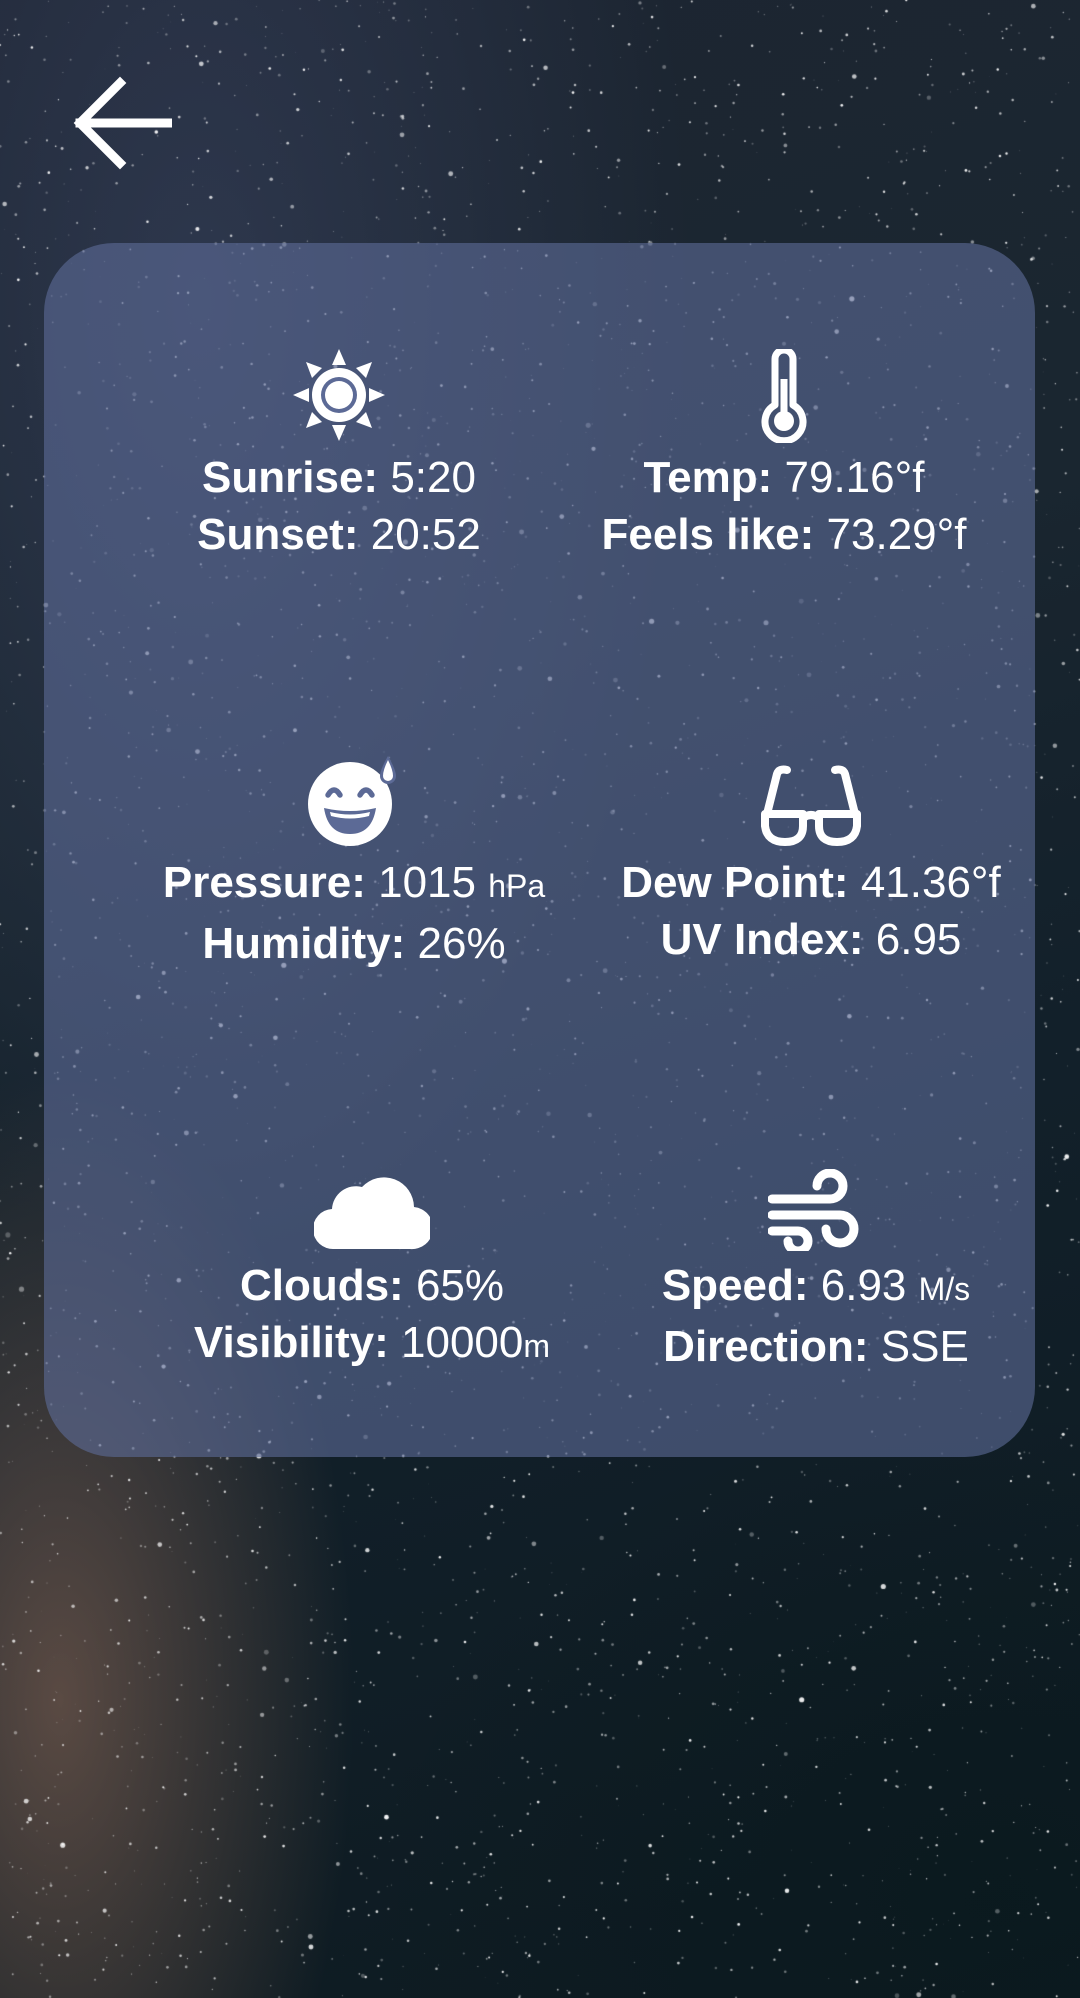 The height and width of the screenshot is (1998, 1080). Describe the element at coordinates (372, 1213) in the screenshot. I see `cloud-icon` at that location.